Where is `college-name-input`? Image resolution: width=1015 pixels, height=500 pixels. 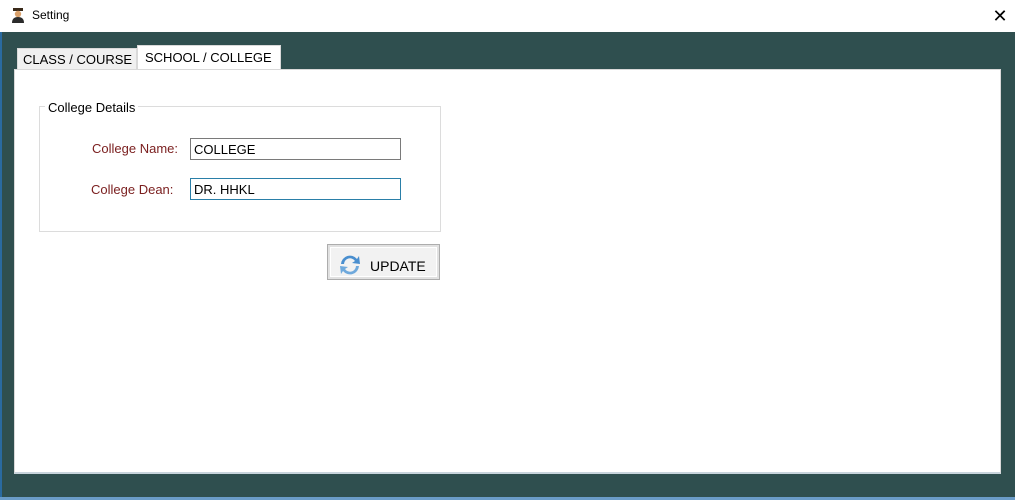 college-name-input is located at coordinates (295, 149).